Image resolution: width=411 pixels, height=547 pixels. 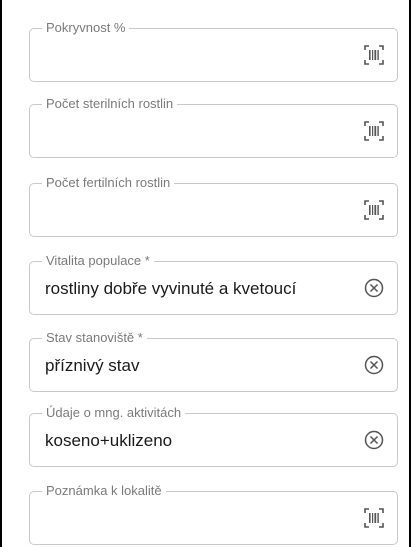 What do you see at coordinates (213, 361) in the screenshot?
I see `habitat-condition-field: Stav stanoviště * příznivý stav` at bounding box center [213, 361].